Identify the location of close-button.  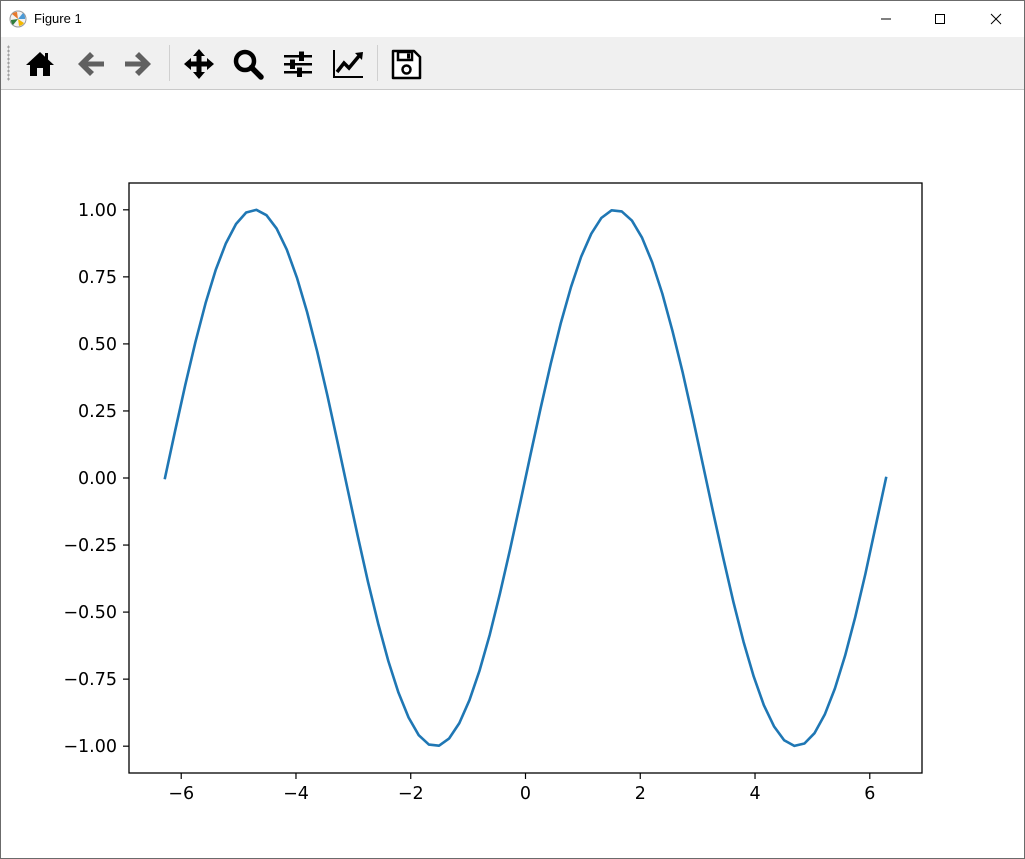
(996, 19).